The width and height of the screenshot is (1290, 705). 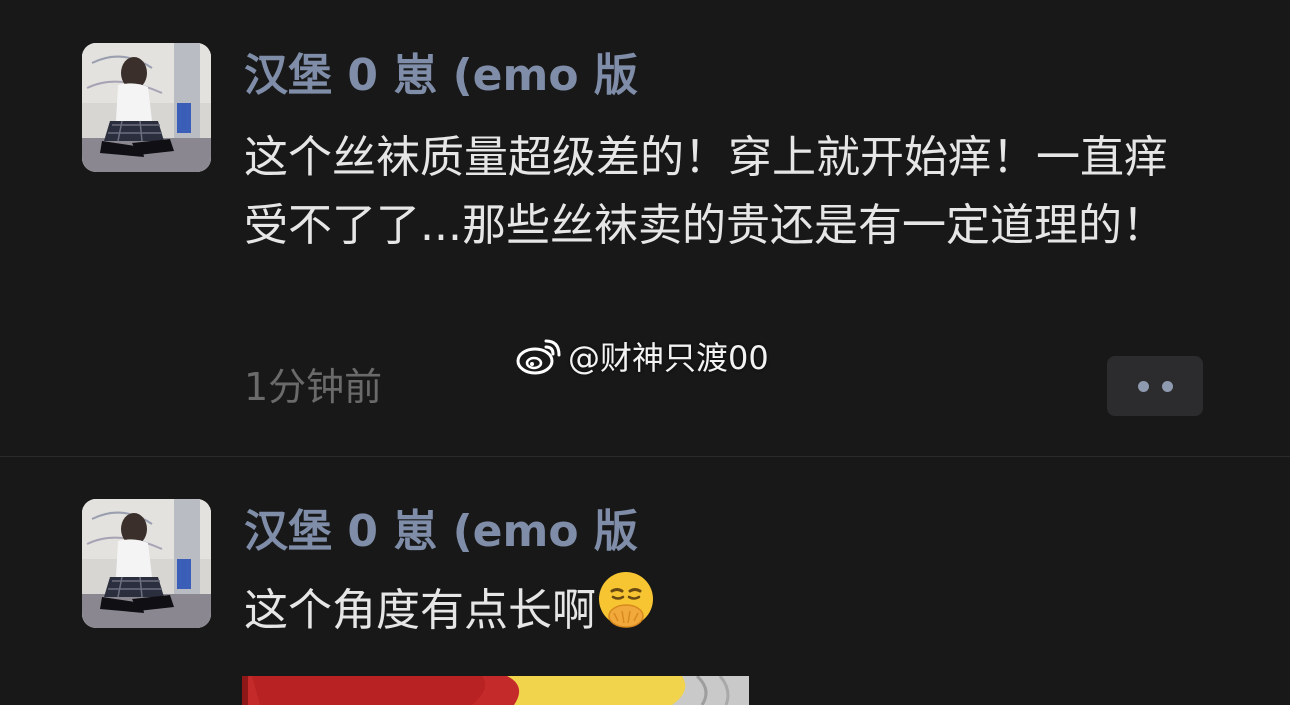 I want to click on face-with-hand-over-mouth-icon, so click(x=626, y=609).